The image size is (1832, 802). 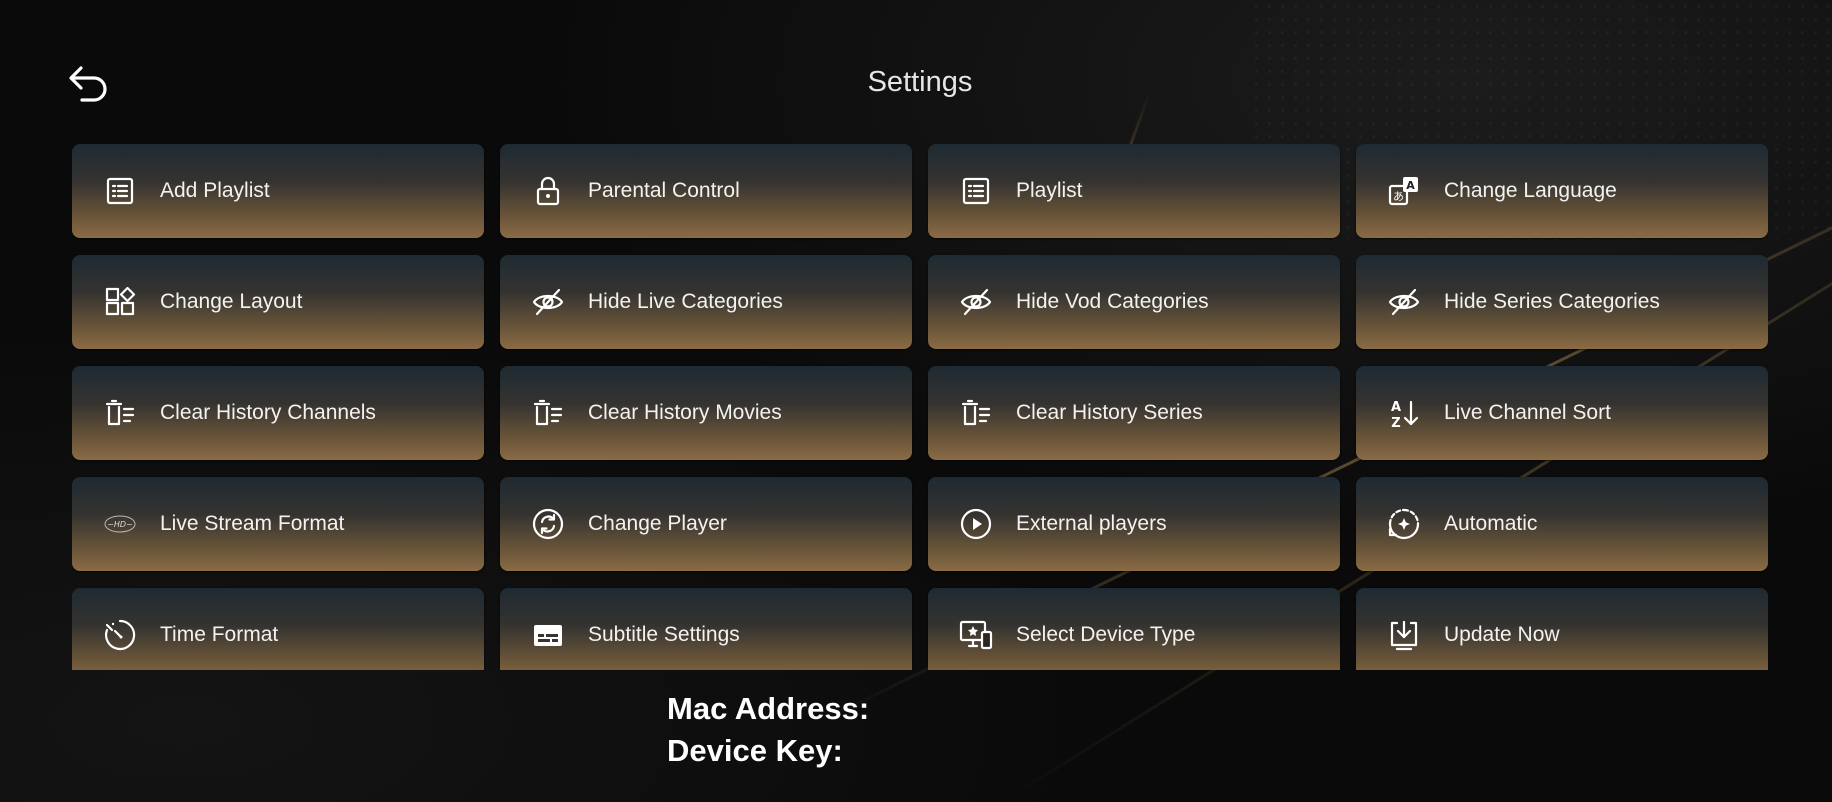 What do you see at coordinates (1530, 190) in the screenshot?
I see `tile-label: Change Language` at bounding box center [1530, 190].